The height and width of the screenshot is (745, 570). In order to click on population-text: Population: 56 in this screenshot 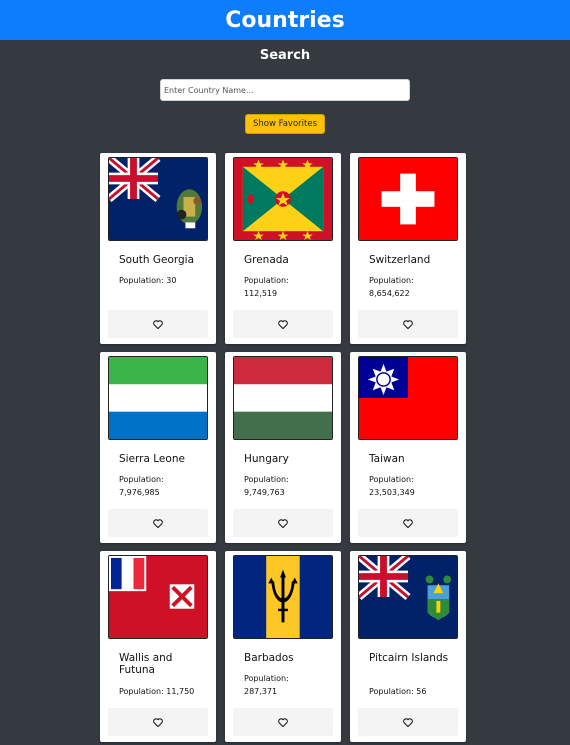, I will do `click(398, 691)`.